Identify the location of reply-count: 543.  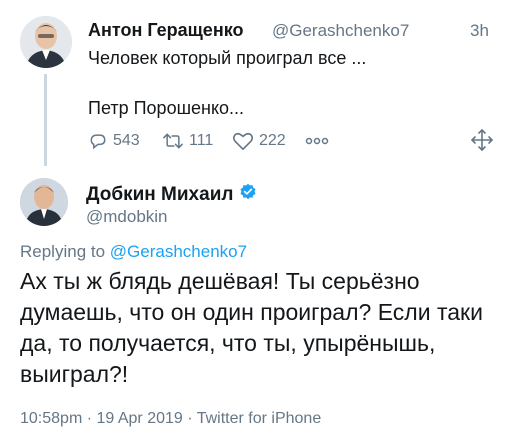
(126, 140).